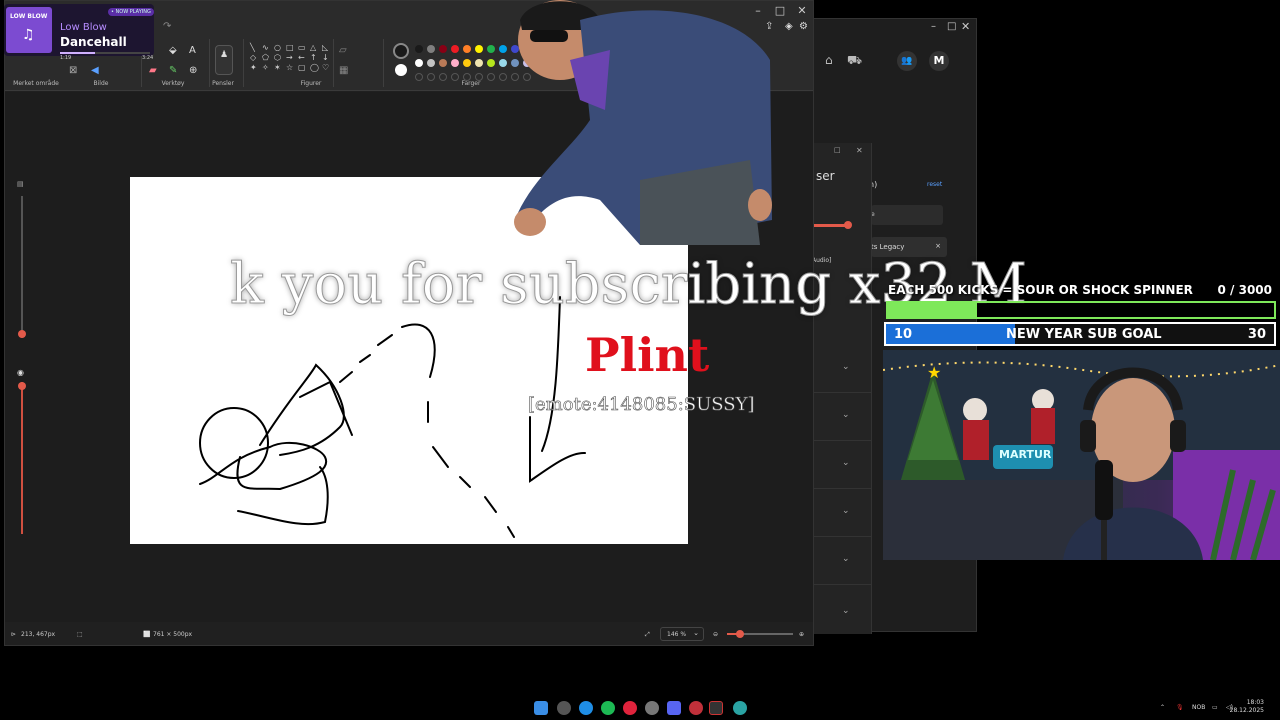 This screenshot has width=1280, height=720. I want to click on canvas-size: 761 × 500px, so click(173, 634).